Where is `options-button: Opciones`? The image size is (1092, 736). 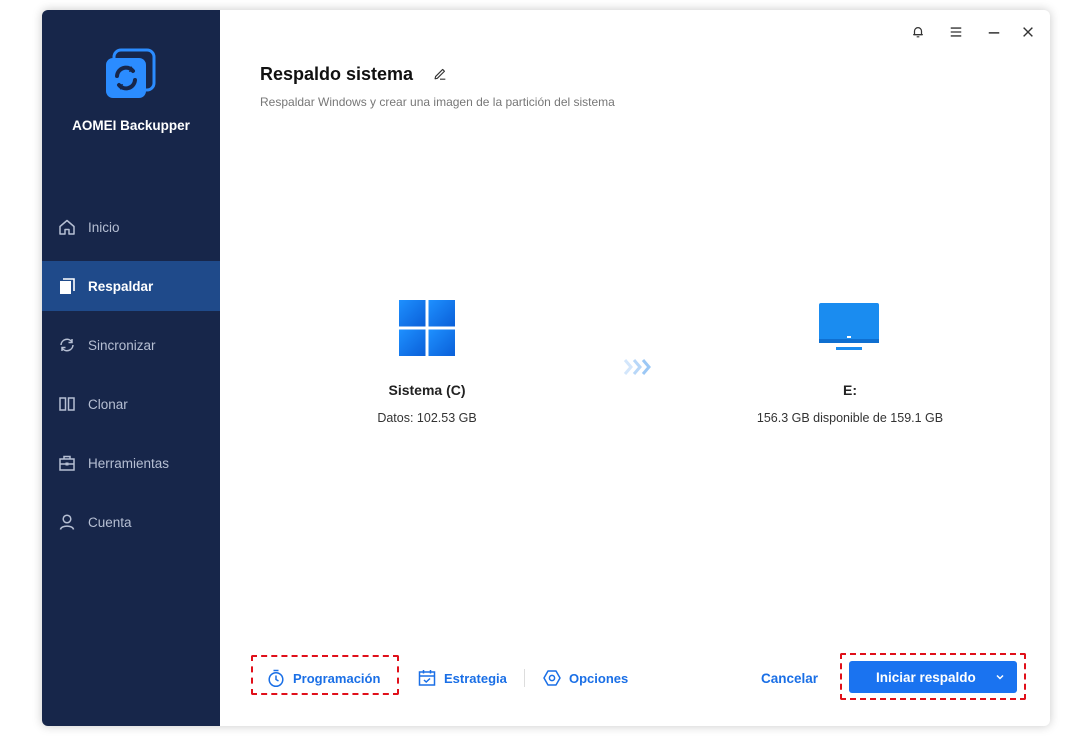
options-button: Opciones is located at coordinates (585, 678).